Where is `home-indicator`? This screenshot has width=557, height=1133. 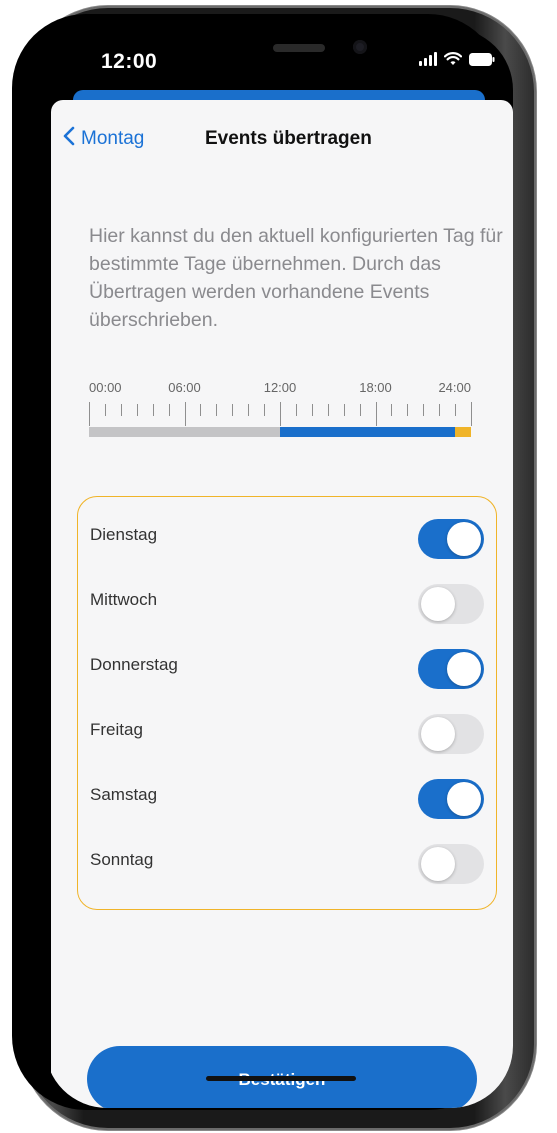
home-indicator is located at coordinates (281, 1078).